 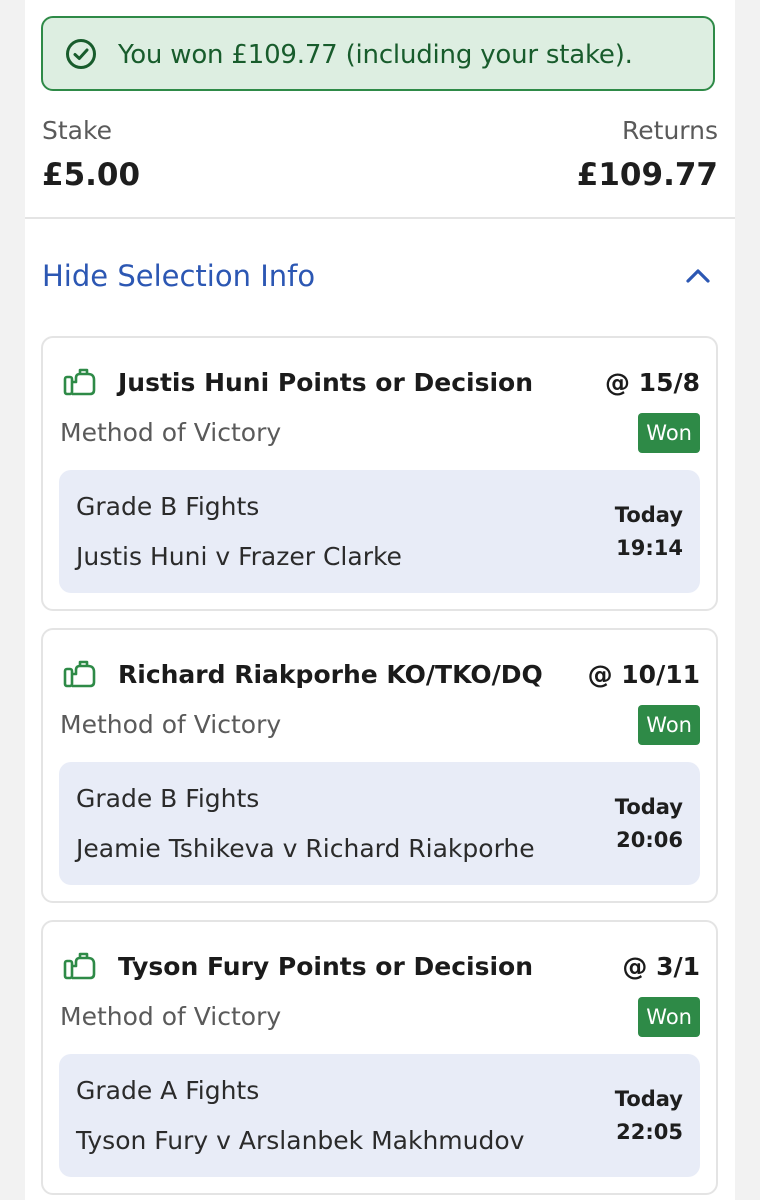 What do you see at coordinates (239, 556) in the screenshot?
I see `fixture-name: Justis Huni v Frazer Clarke` at bounding box center [239, 556].